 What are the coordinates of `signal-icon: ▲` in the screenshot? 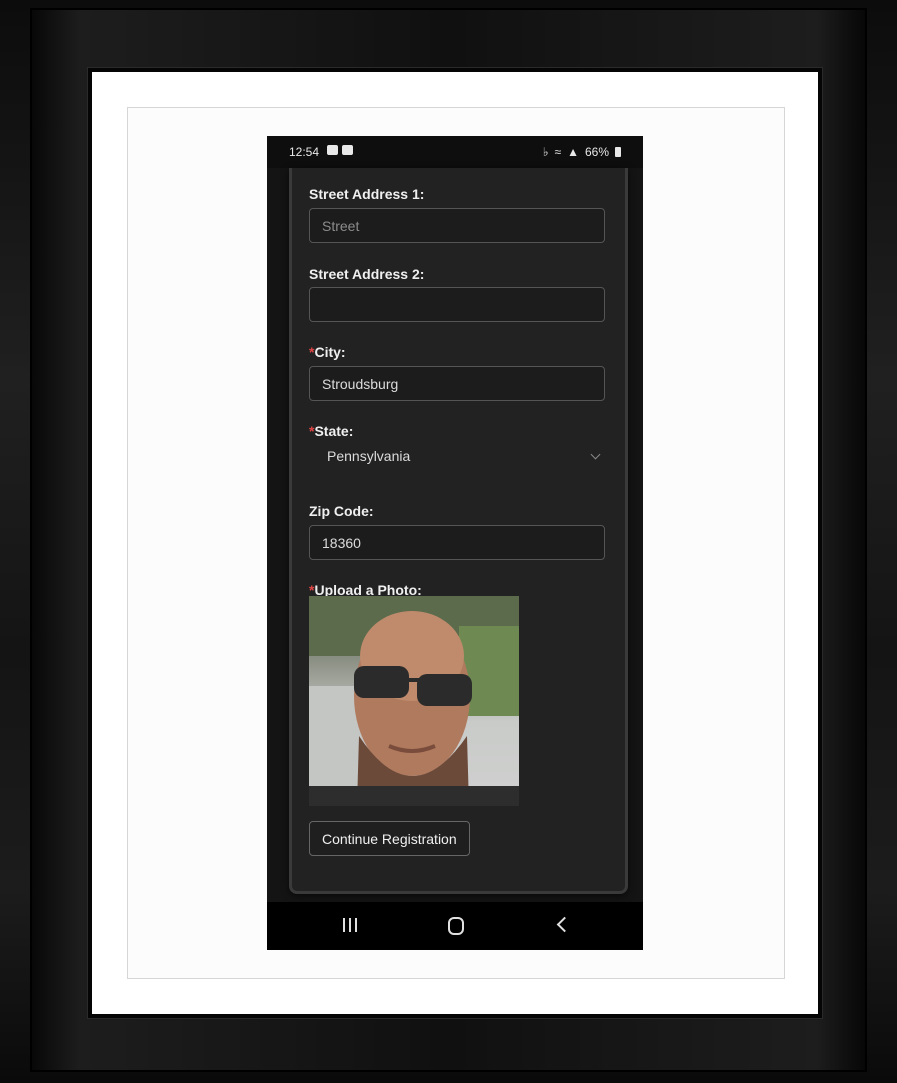 It's located at (573, 152).